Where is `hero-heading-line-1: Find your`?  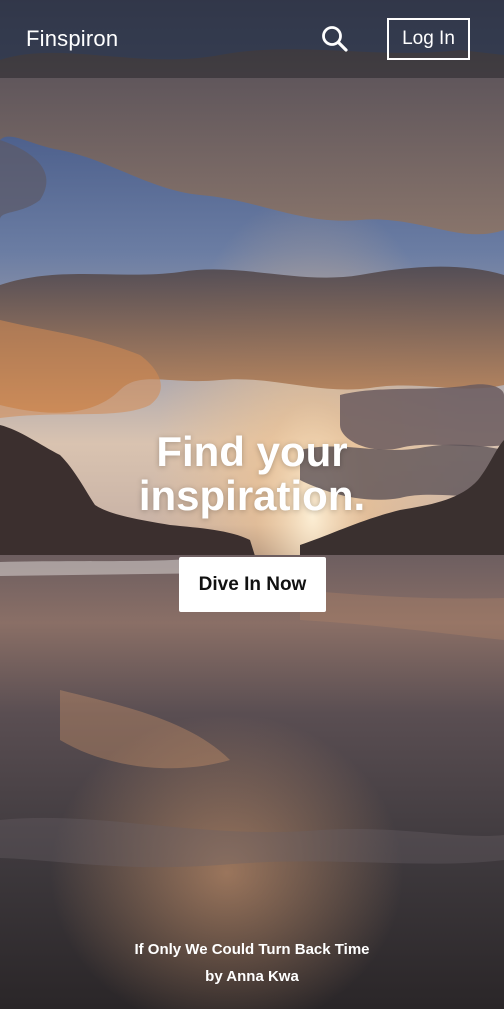 hero-heading-line-1: Find your is located at coordinates (252, 451).